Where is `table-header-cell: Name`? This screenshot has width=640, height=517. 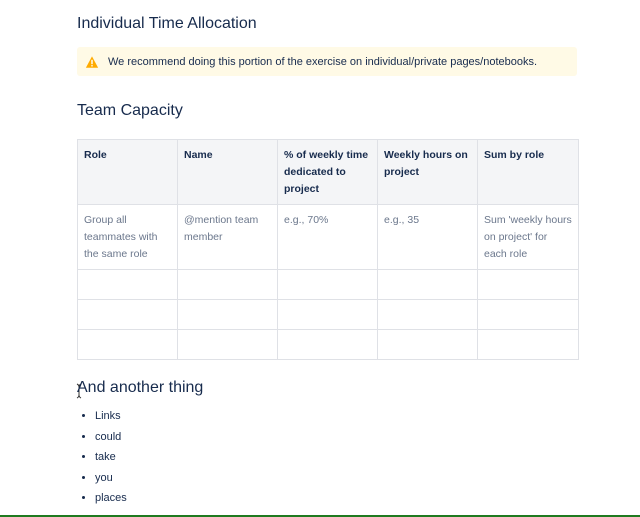
table-header-cell: Name is located at coordinates (227, 172).